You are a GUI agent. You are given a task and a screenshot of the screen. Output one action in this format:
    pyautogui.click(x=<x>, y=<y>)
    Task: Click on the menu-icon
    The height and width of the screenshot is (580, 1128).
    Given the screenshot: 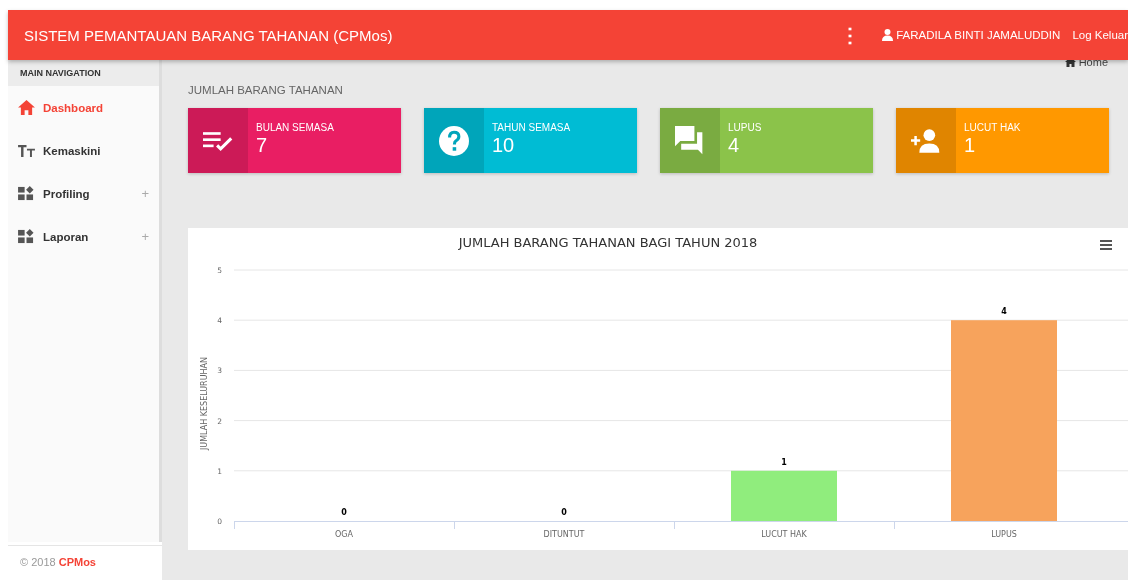 What is the action you would take?
    pyautogui.click(x=1106, y=245)
    